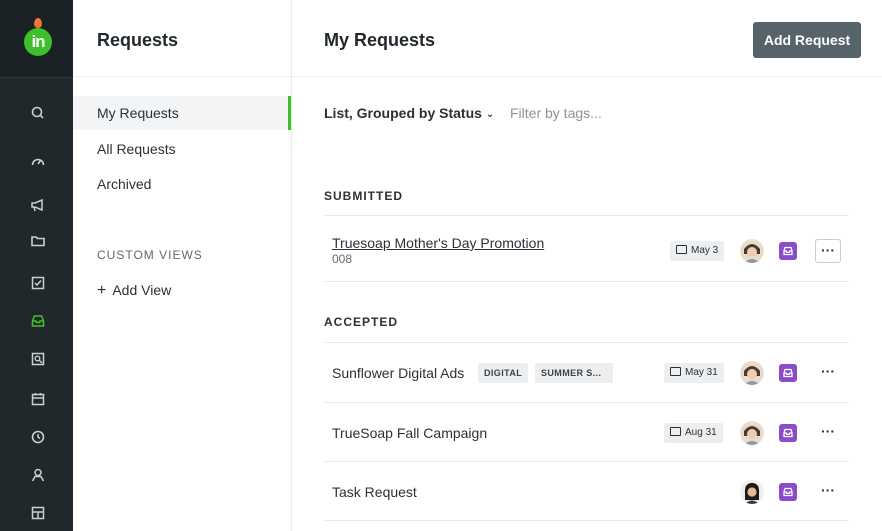  What do you see at coordinates (503, 373) in the screenshot?
I see `tag-badge: DIGITAL` at bounding box center [503, 373].